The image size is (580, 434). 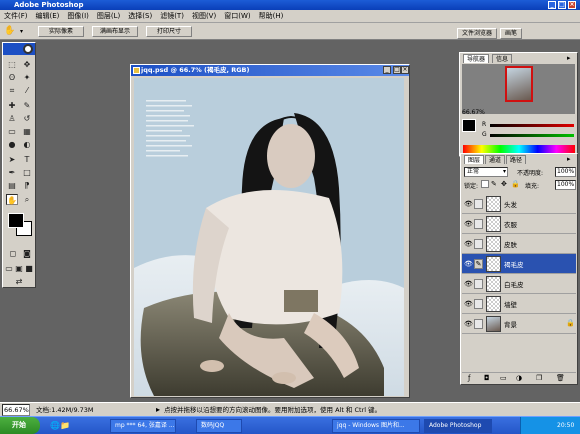 I want to click on move-tool-icon: ✥, so click(x=27, y=64).